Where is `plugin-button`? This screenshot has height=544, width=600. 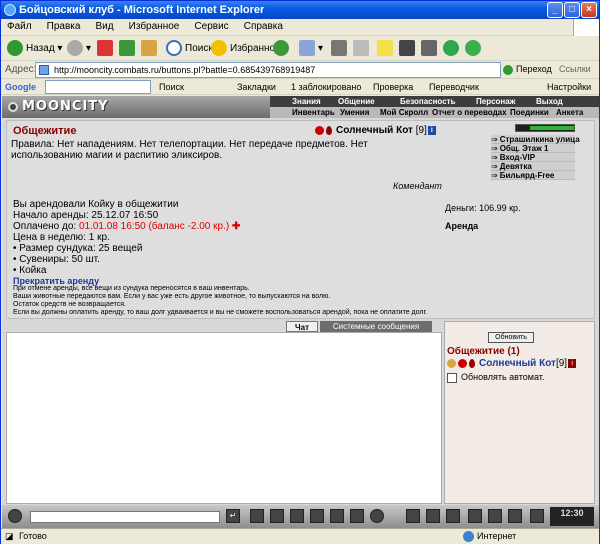
plugin-button is located at coordinates (430, 48).